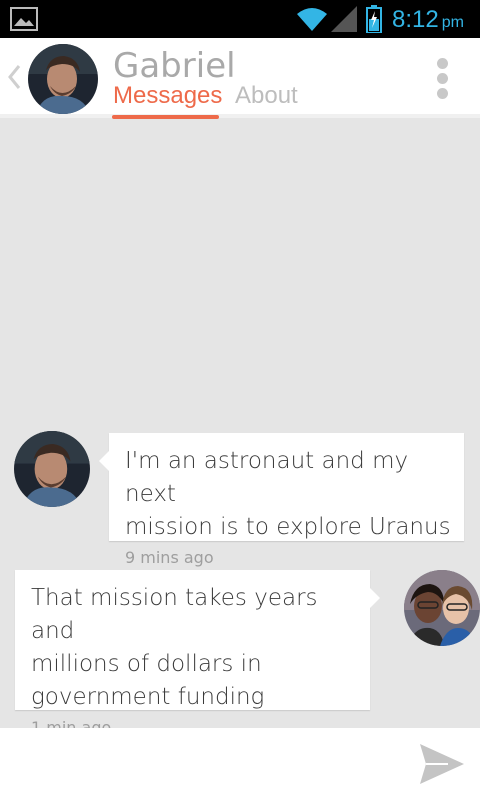  Describe the element at coordinates (174, 66) in the screenshot. I see `contact-name: Gabriel` at that location.